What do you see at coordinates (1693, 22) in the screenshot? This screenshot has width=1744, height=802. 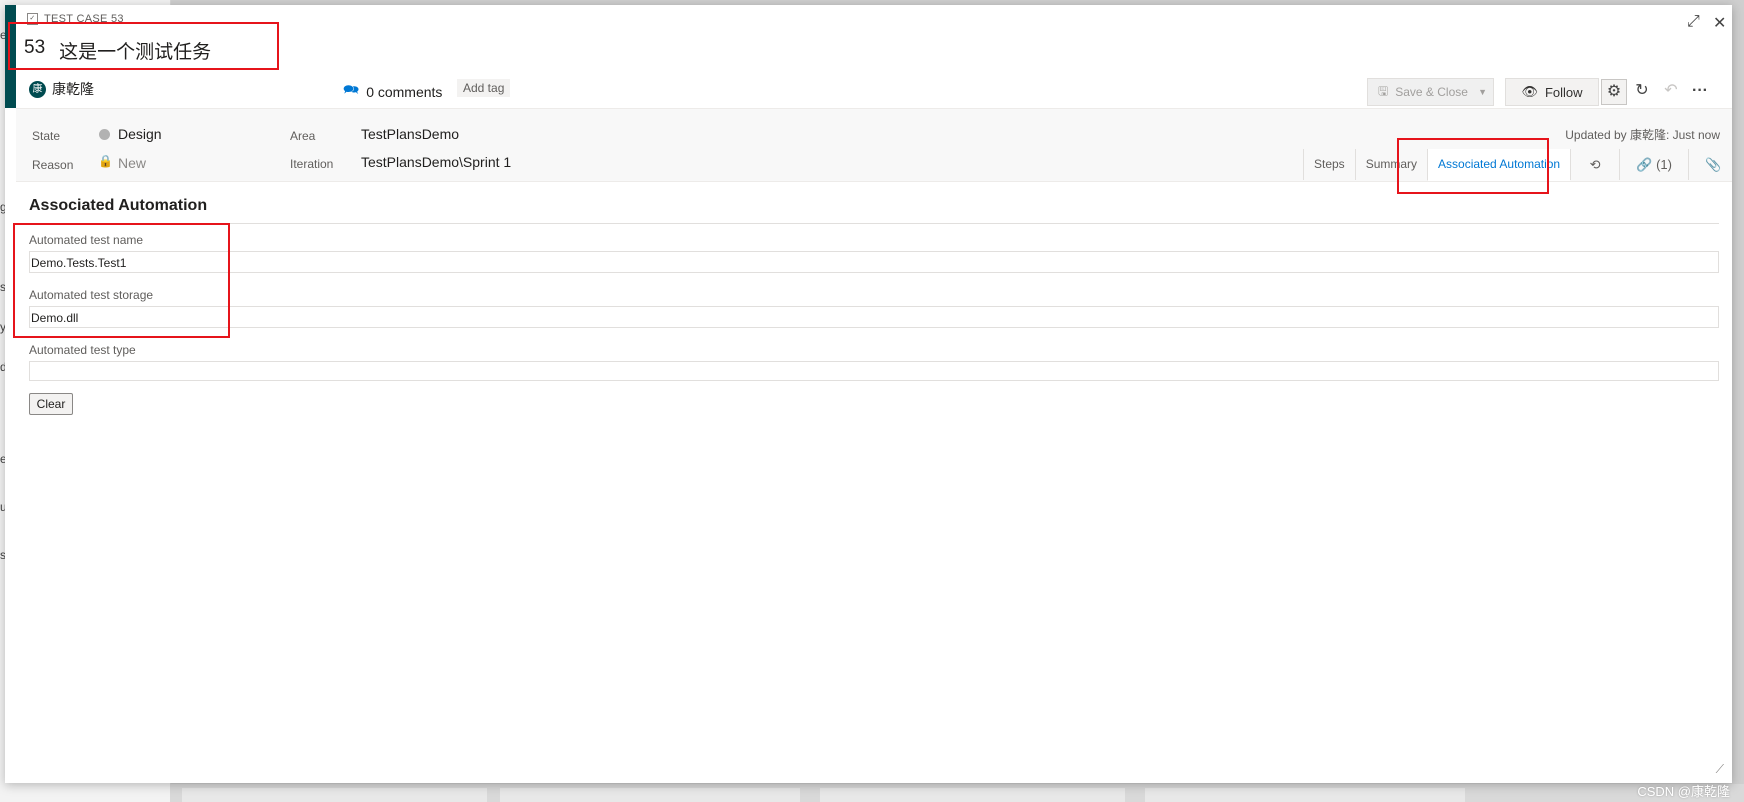 I see `expand-icon: ⤢` at bounding box center [1693, 22].